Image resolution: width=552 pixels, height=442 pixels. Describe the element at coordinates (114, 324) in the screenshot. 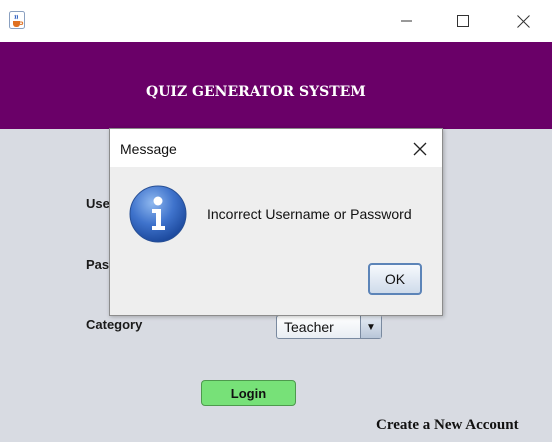

I see `category-label: Category` at that location.